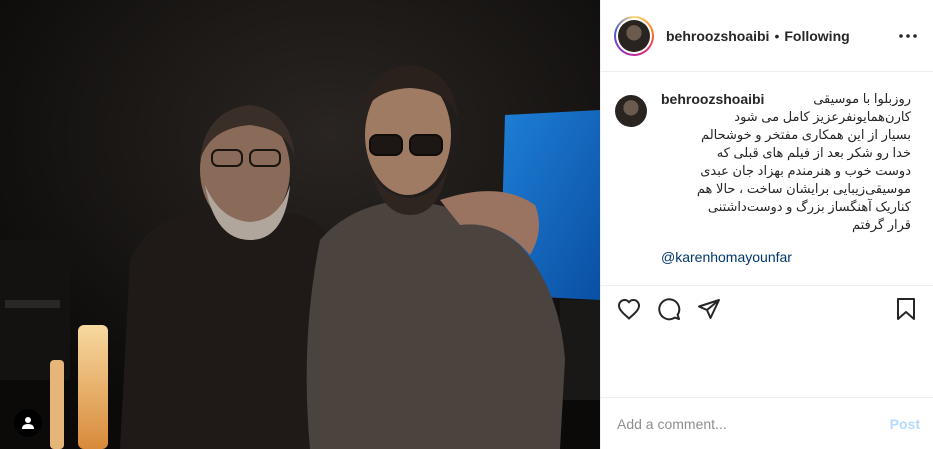 This screenshot has width=933, height=449. Describe the element at coordinates (816, 36) in the screenshot. I see `following-button: Following` at that location.